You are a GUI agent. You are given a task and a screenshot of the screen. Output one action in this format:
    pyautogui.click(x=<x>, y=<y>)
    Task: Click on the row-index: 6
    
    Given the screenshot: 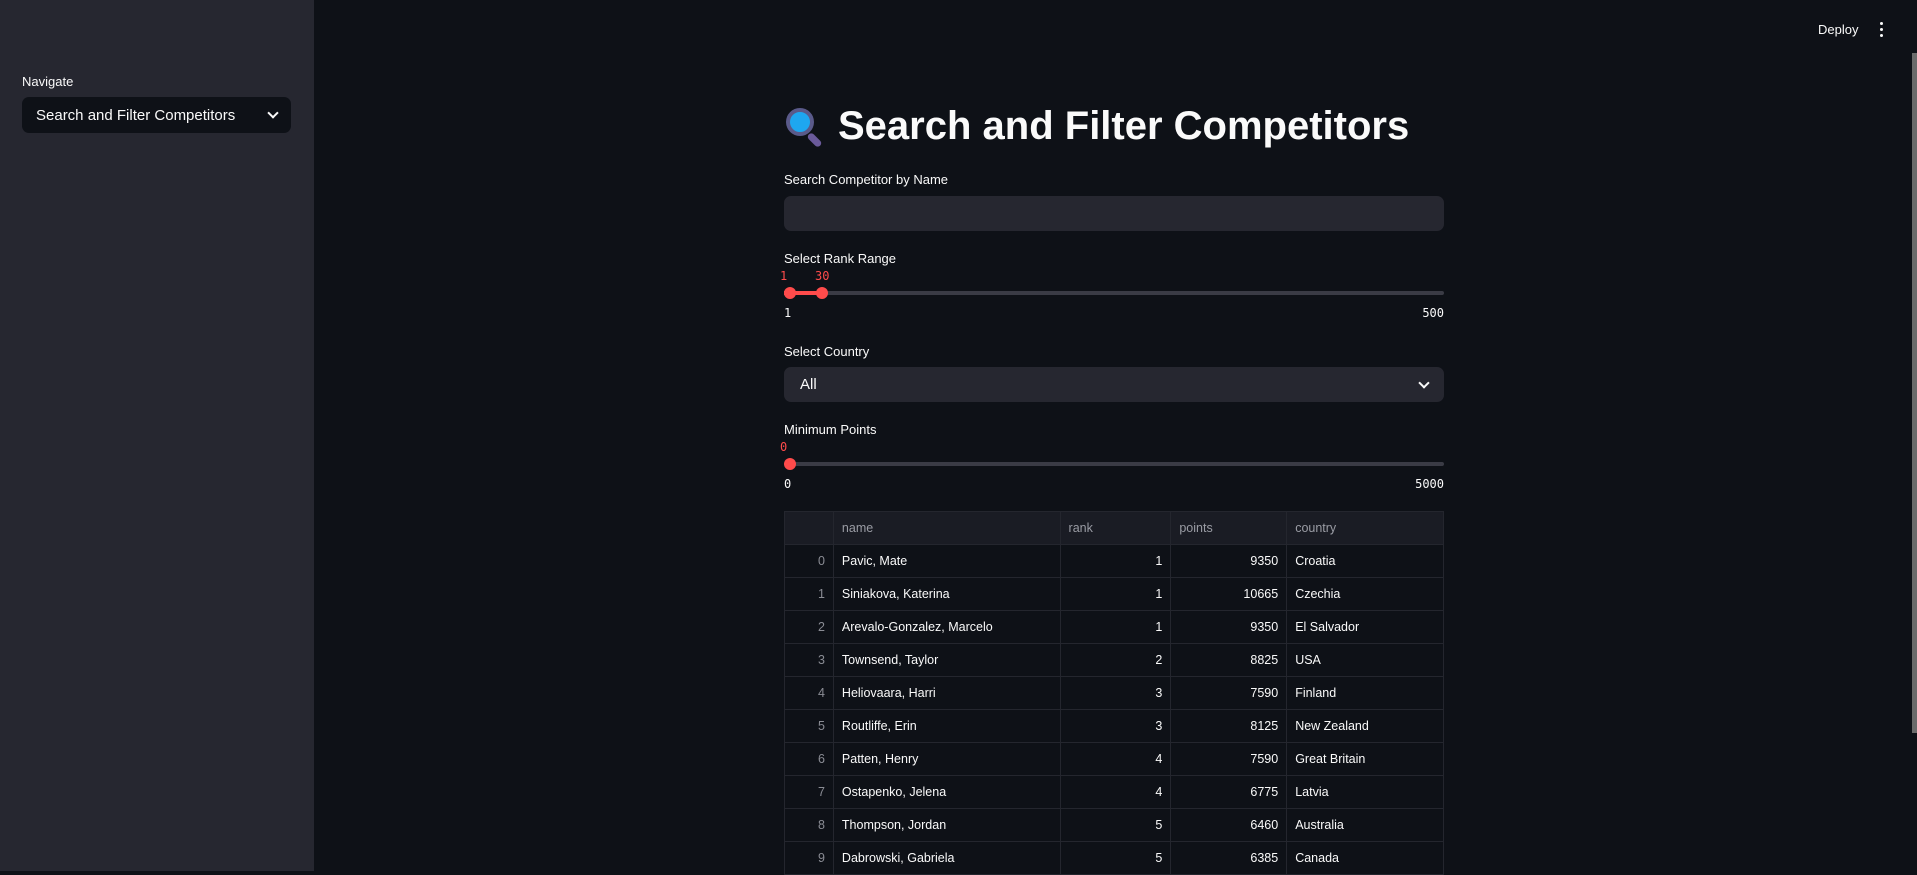 What is the action you would take?
    pyautogui.click(x=809, y=759)
    